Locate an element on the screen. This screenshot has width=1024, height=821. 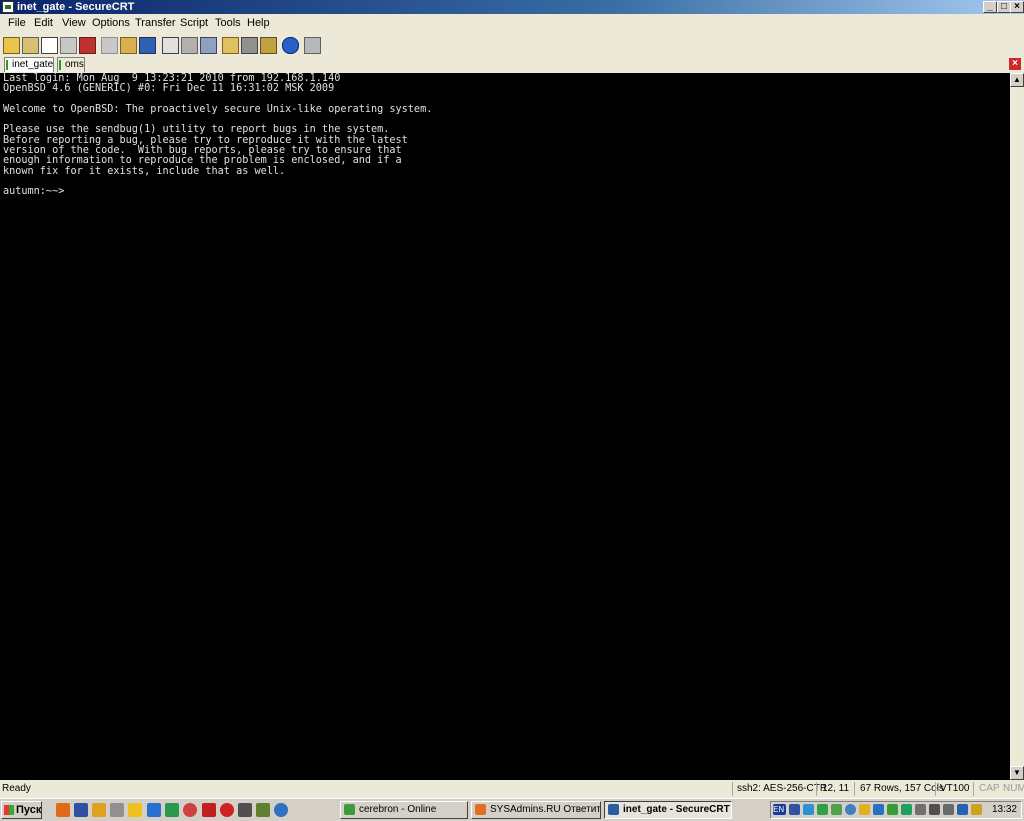
help-icon is located at coordinates (290, 45).